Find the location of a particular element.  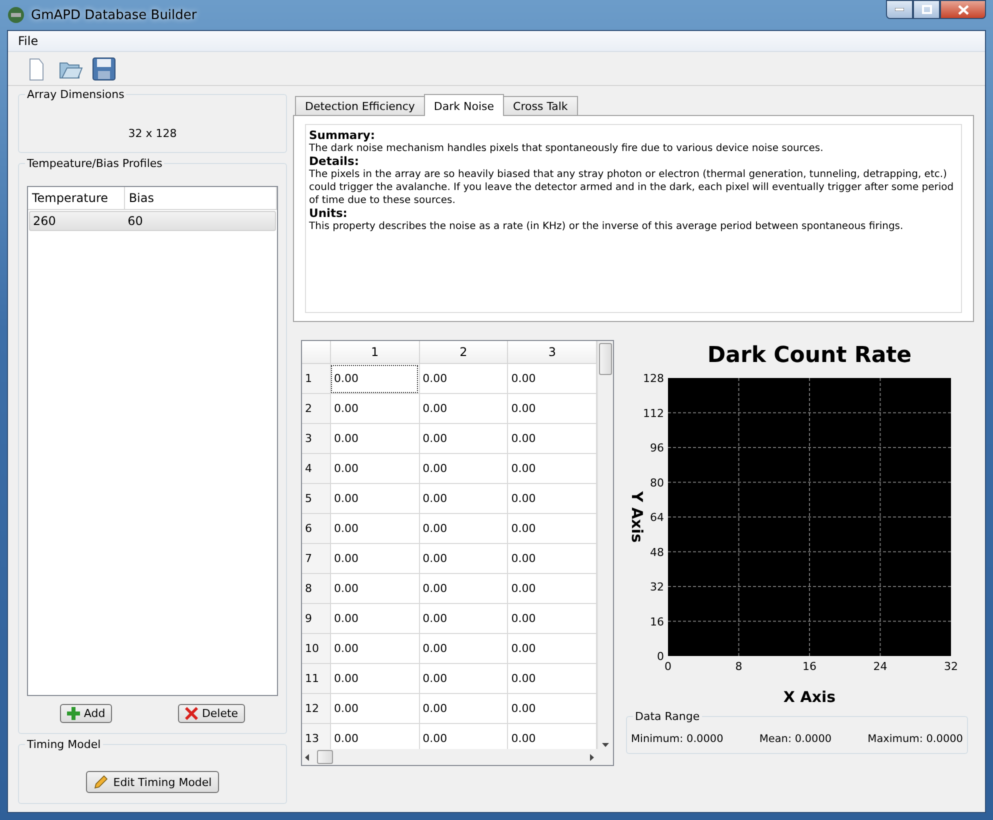

tab: Detection Efficiency is located at coordinates (360, 105).